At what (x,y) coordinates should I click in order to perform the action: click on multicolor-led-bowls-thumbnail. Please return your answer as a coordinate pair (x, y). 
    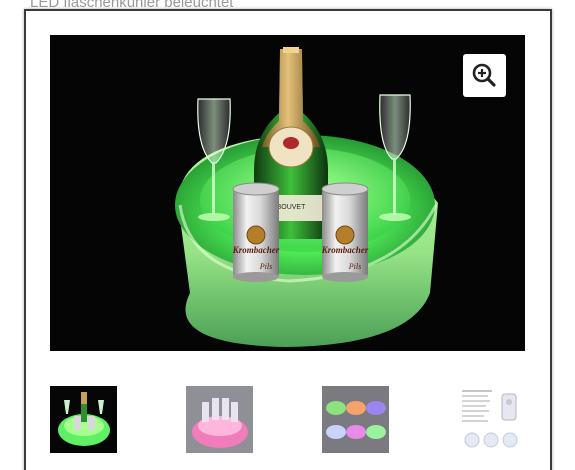
    Looking at the image, I should click on (355, 419).